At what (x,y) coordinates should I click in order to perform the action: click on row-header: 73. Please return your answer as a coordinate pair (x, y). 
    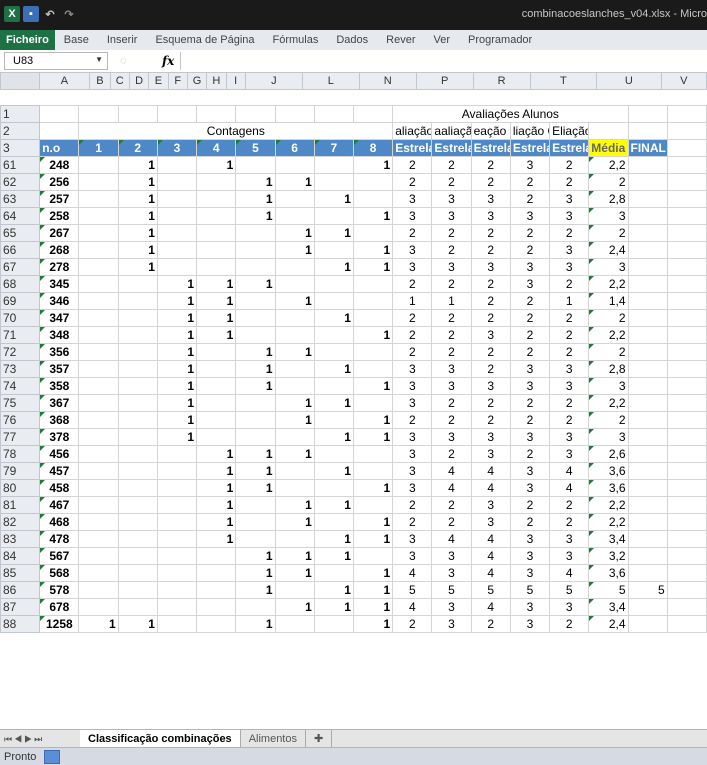
    Looking at the image, I should click on (20, 369).